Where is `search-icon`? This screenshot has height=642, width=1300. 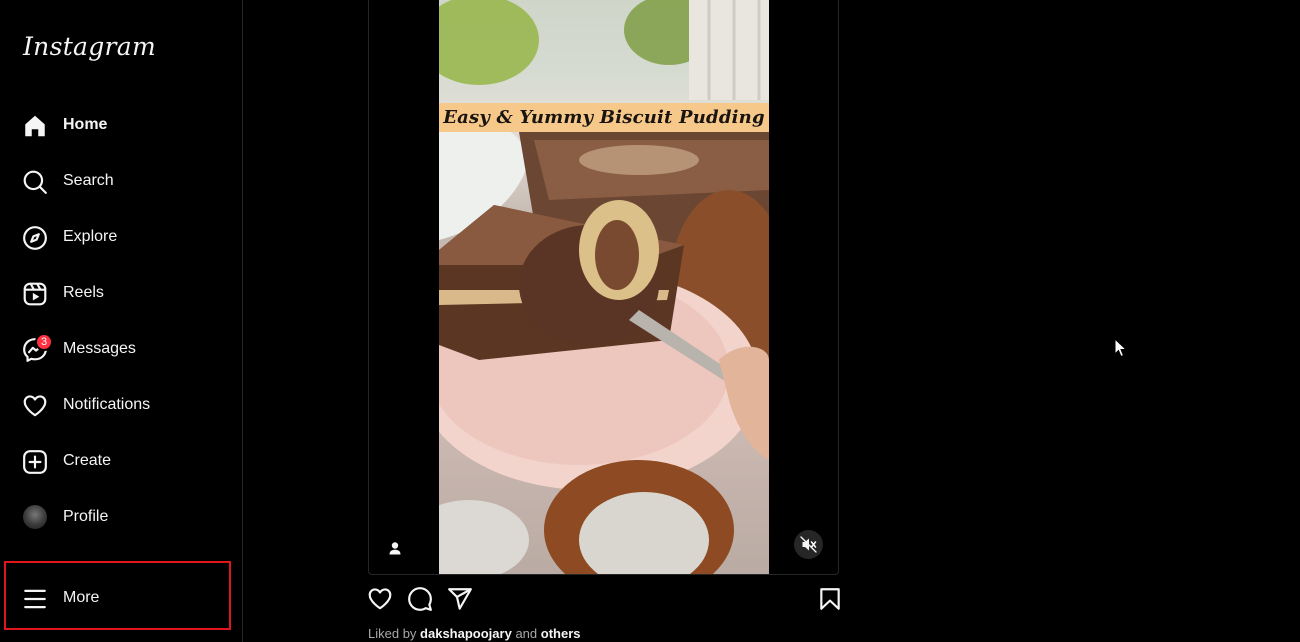 search-icon is located at coordinates (35, 182).